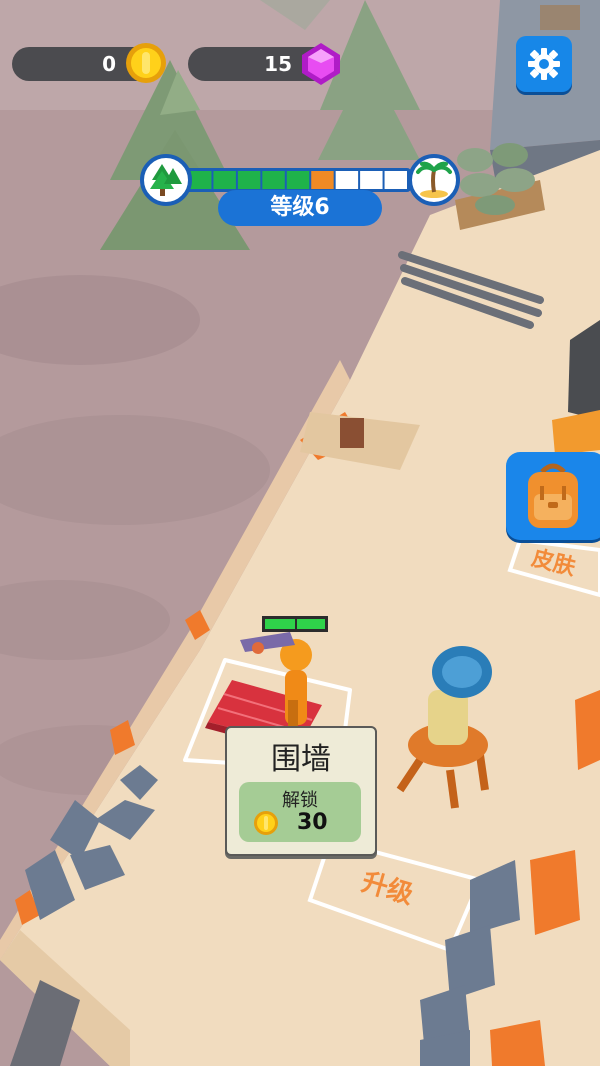  I want to click on gem-counter: 15, so click(264, 64).